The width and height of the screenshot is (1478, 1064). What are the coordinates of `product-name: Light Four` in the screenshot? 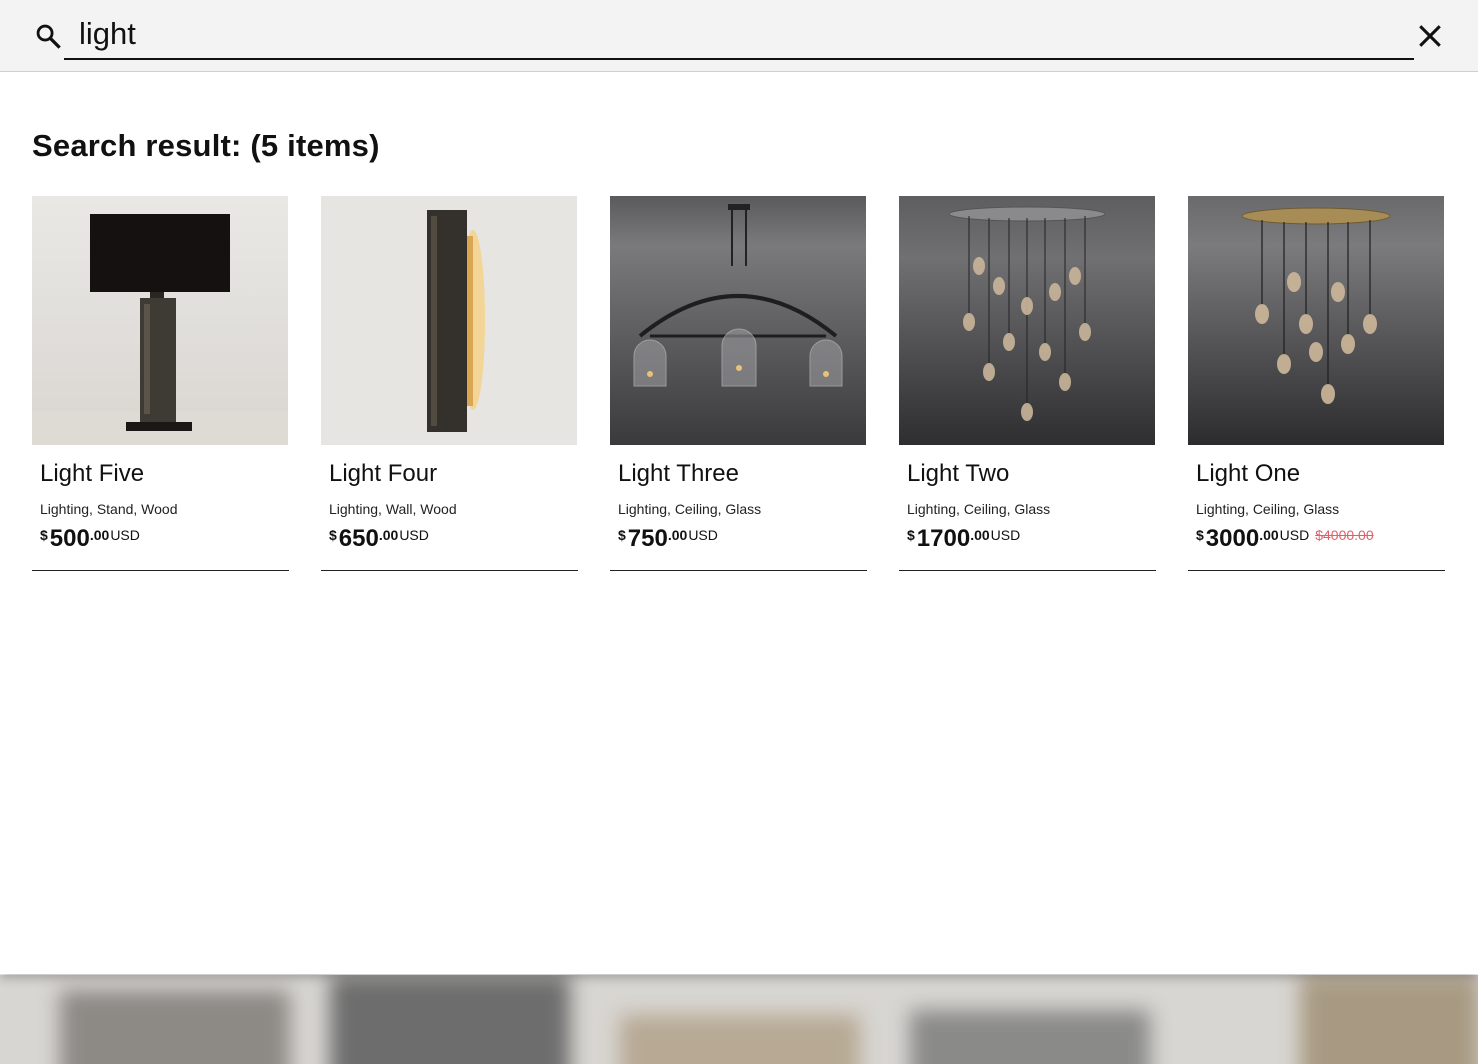 It's located at (383, 473).